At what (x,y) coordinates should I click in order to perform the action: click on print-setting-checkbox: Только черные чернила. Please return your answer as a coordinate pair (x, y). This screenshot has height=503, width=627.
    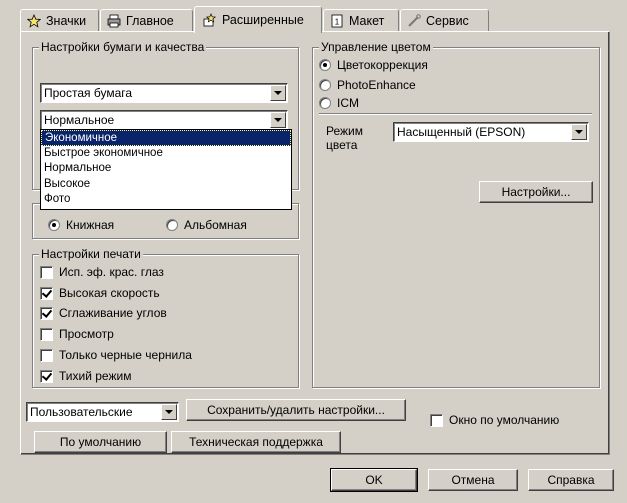
    Looking at the image, I should click on (116, 355).